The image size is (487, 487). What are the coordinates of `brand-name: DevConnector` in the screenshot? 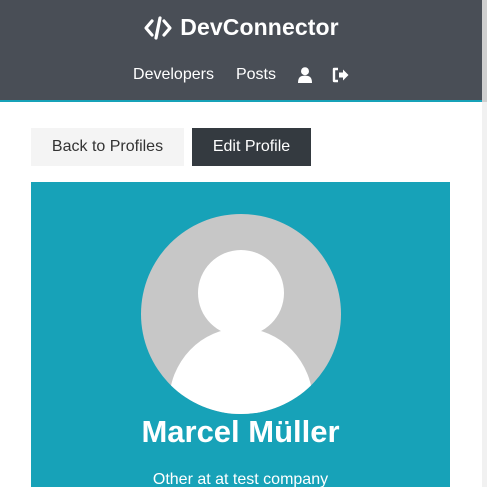 It's located at (259, 27).